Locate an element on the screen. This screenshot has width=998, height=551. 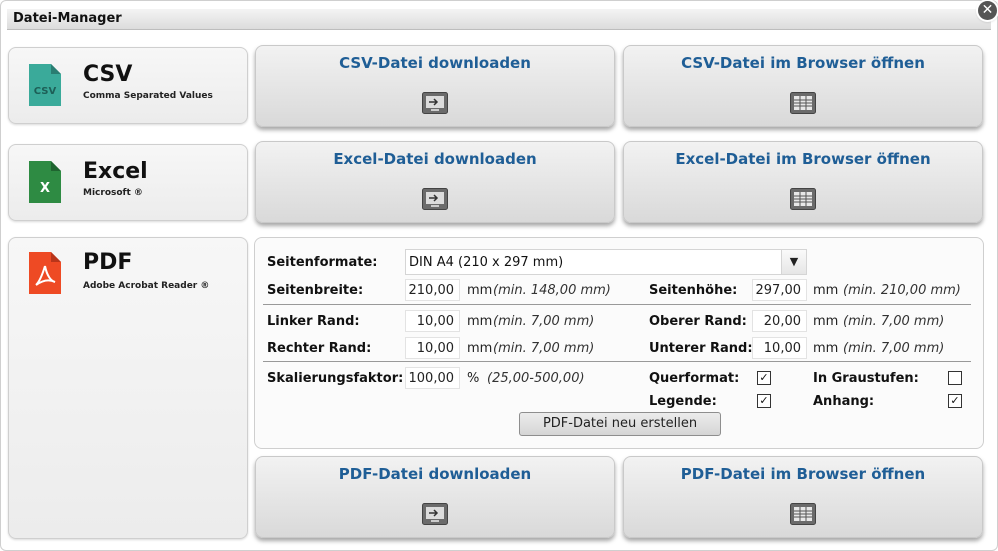
excel-subtitle: Microsoft ® is located at coordinates (113, 193).